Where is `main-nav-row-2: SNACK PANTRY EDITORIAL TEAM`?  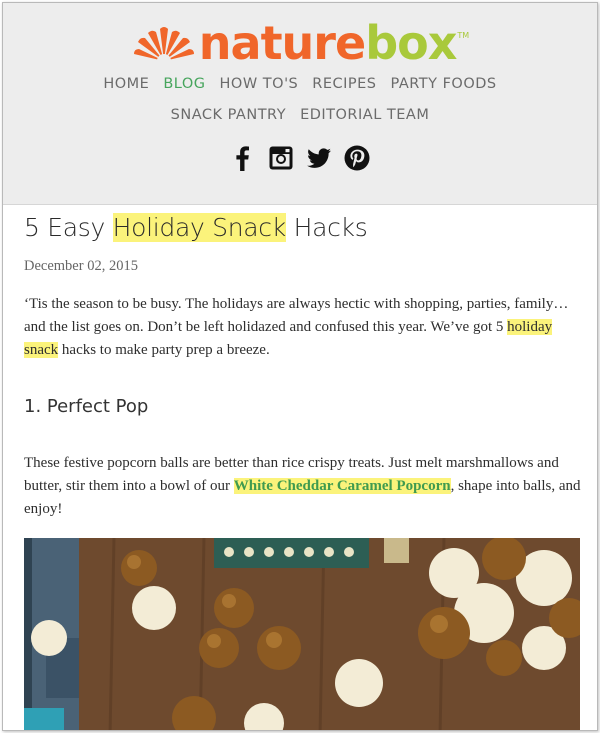
main-nav-row-2: SNACK PANTRY EDITORIAL TEAM is located at coordinates (300, 115).